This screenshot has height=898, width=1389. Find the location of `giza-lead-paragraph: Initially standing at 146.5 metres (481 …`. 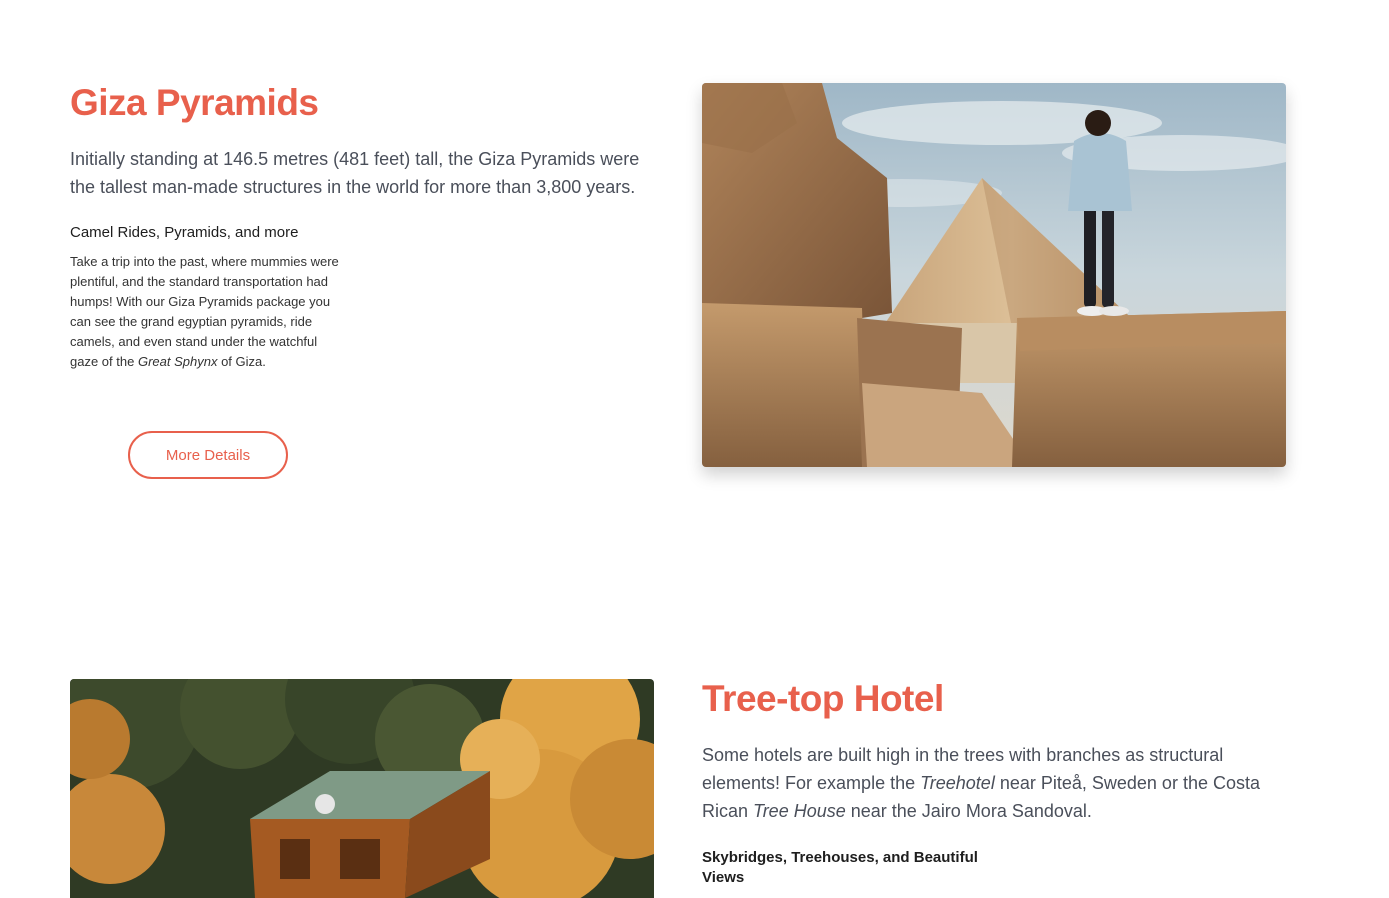

giza-lead-paragraph: Initially standing at 146.5 metres (481 … is located at coordinates (355, 173).